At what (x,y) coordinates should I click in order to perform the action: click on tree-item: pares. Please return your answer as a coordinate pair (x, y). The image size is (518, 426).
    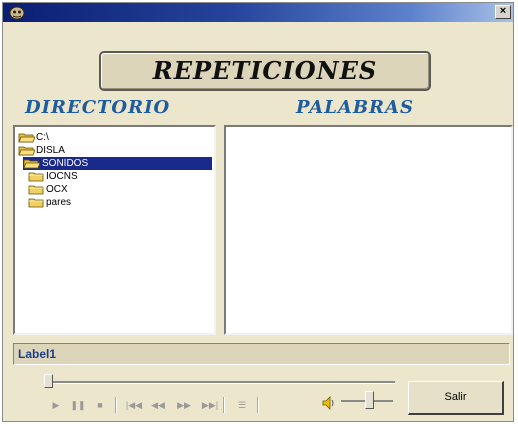
    Looking at the image, I should click on (49, 202).